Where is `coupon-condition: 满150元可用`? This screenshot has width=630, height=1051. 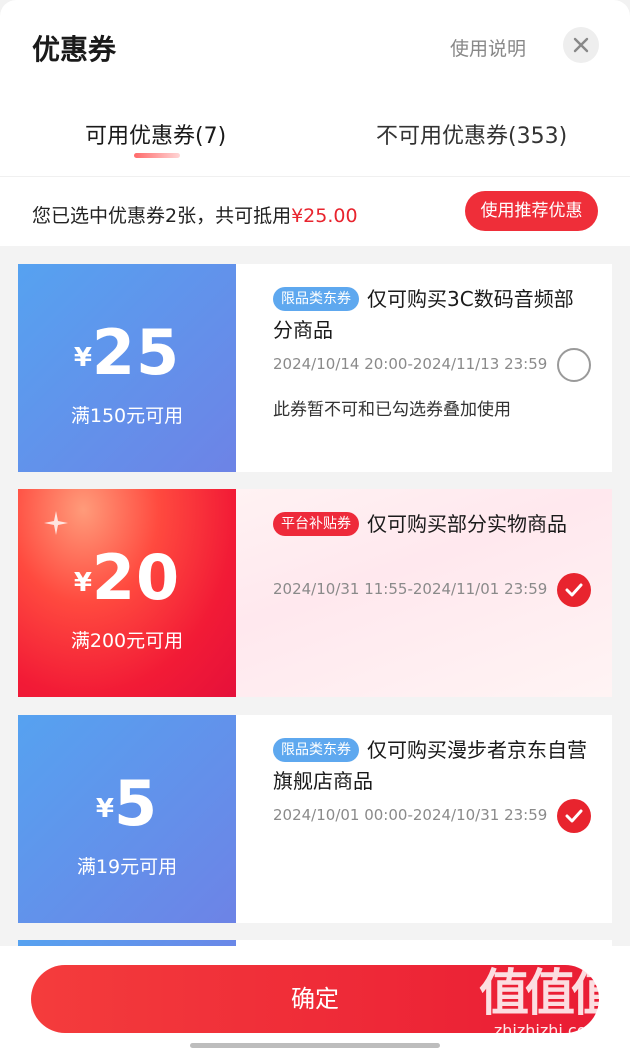 coupon-condition: 满150元可用 is located at coordinates (127, 416).